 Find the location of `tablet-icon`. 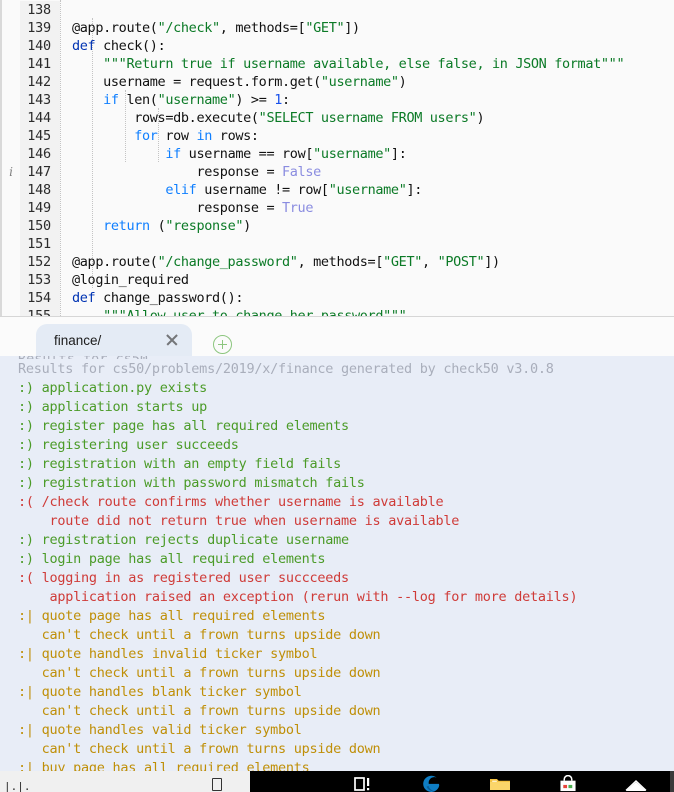

tablet-icon is located at coordinates (217, 784).